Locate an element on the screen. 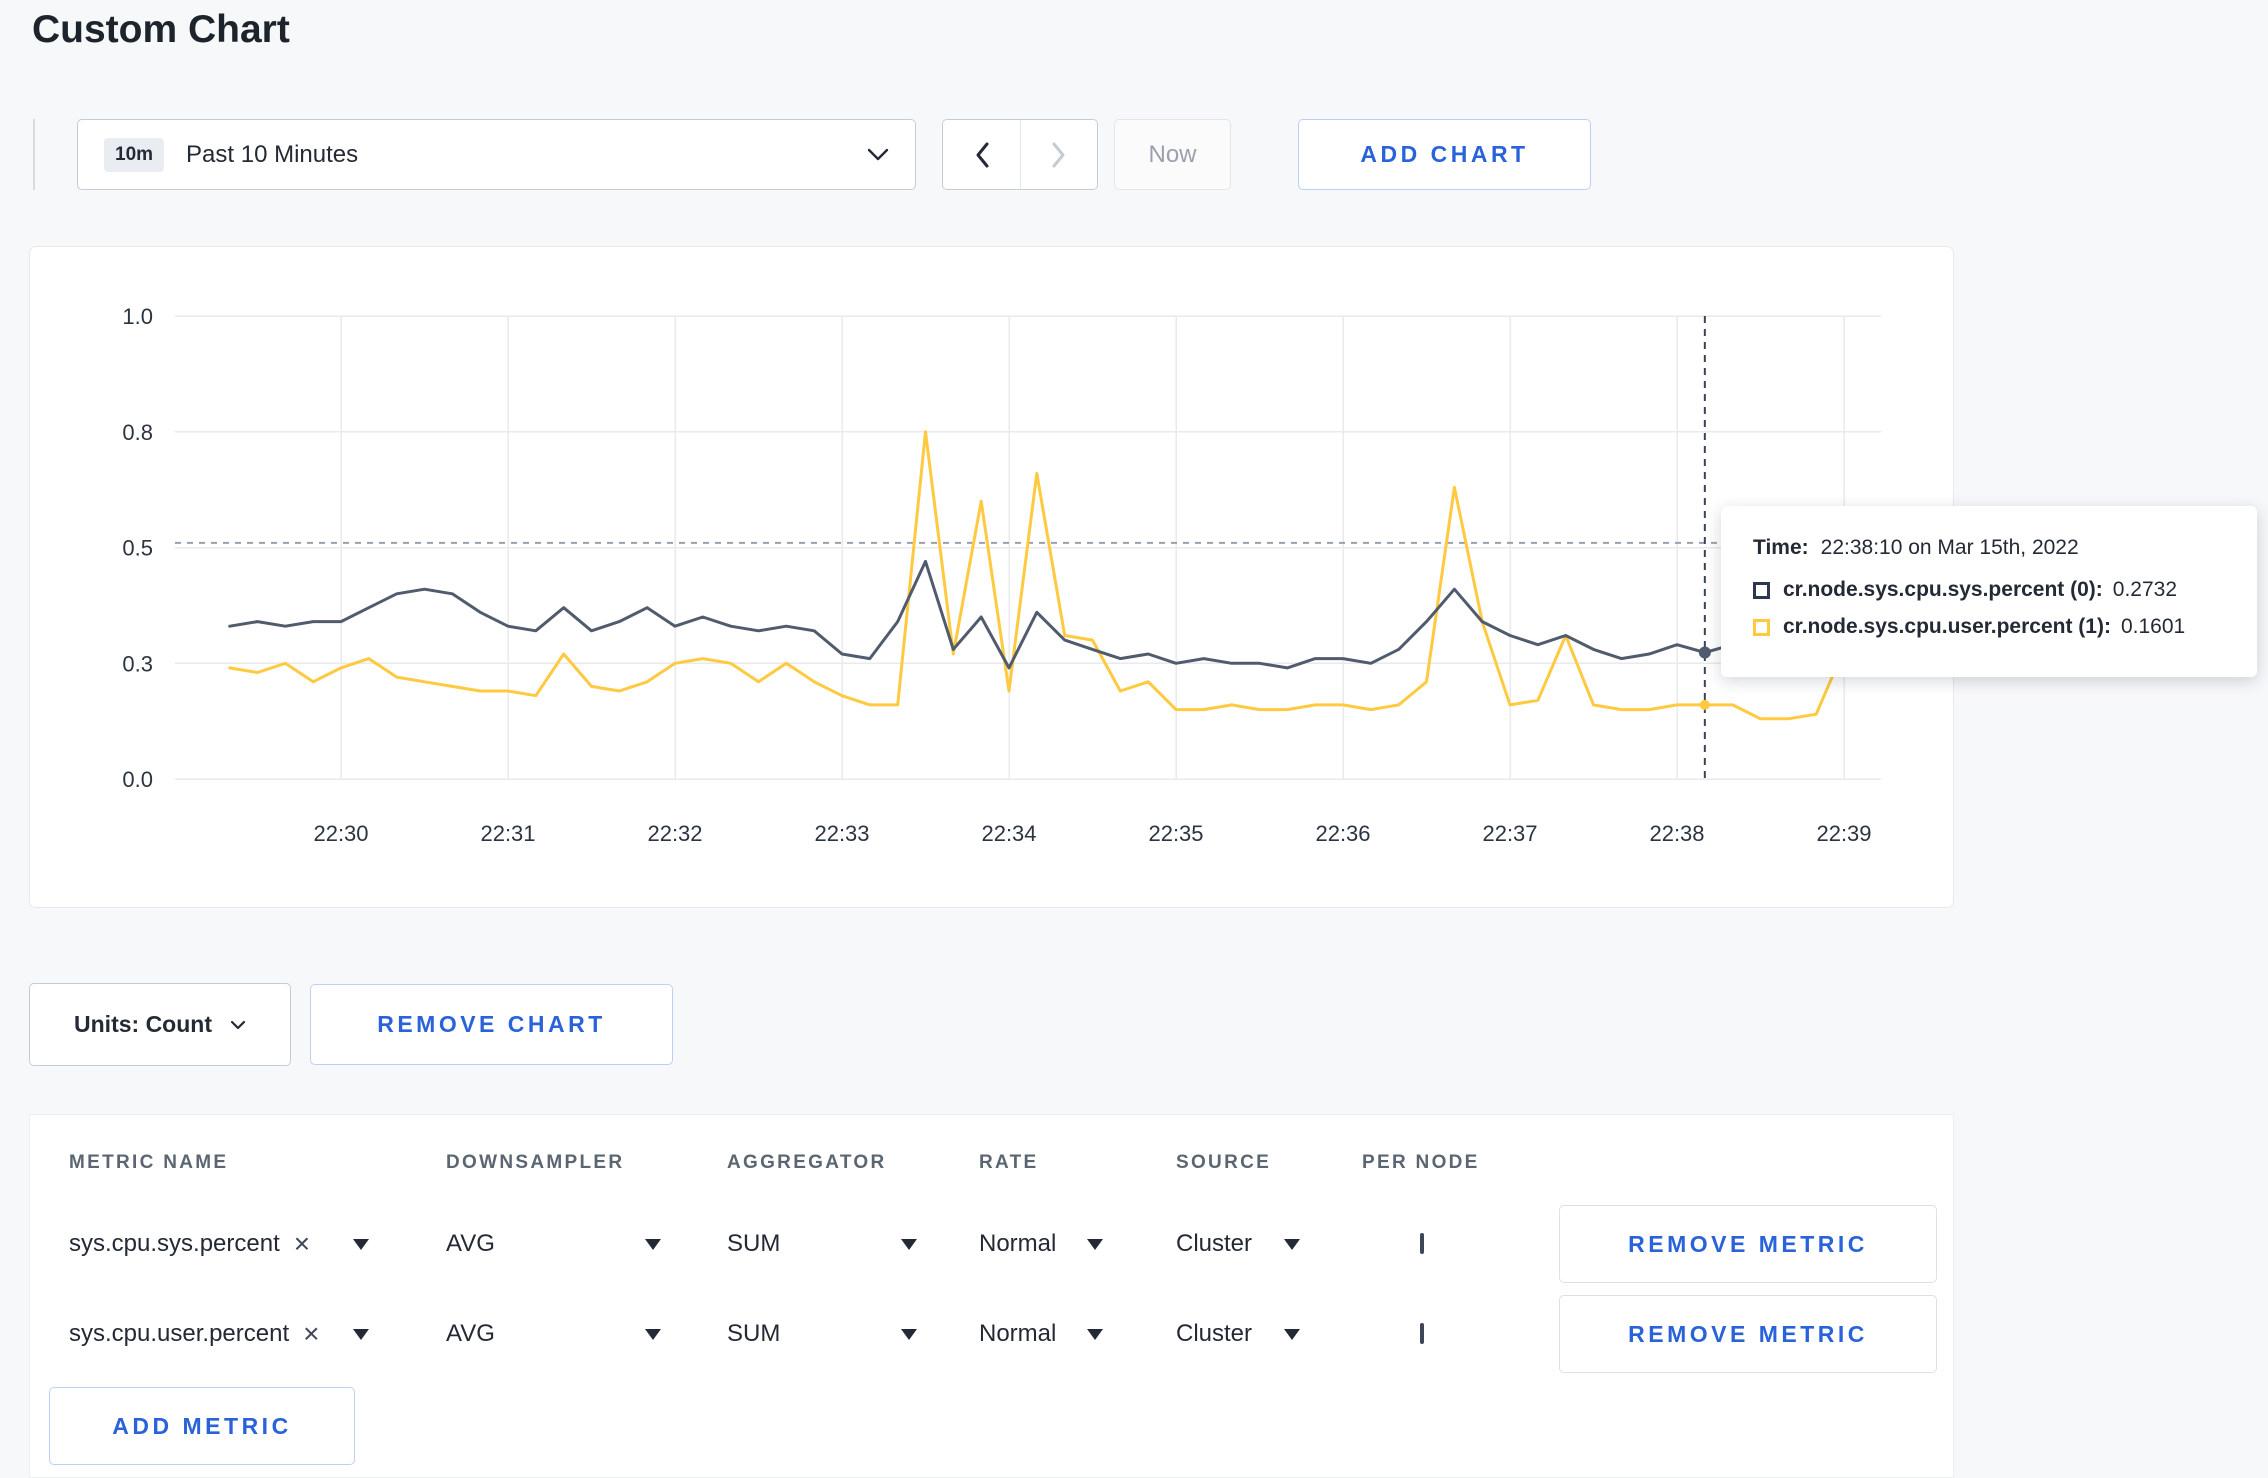 This screenshot has width=2268, height=1478. remove-chart-button: REMOVE CHART is located at coordinates (491, 1024).